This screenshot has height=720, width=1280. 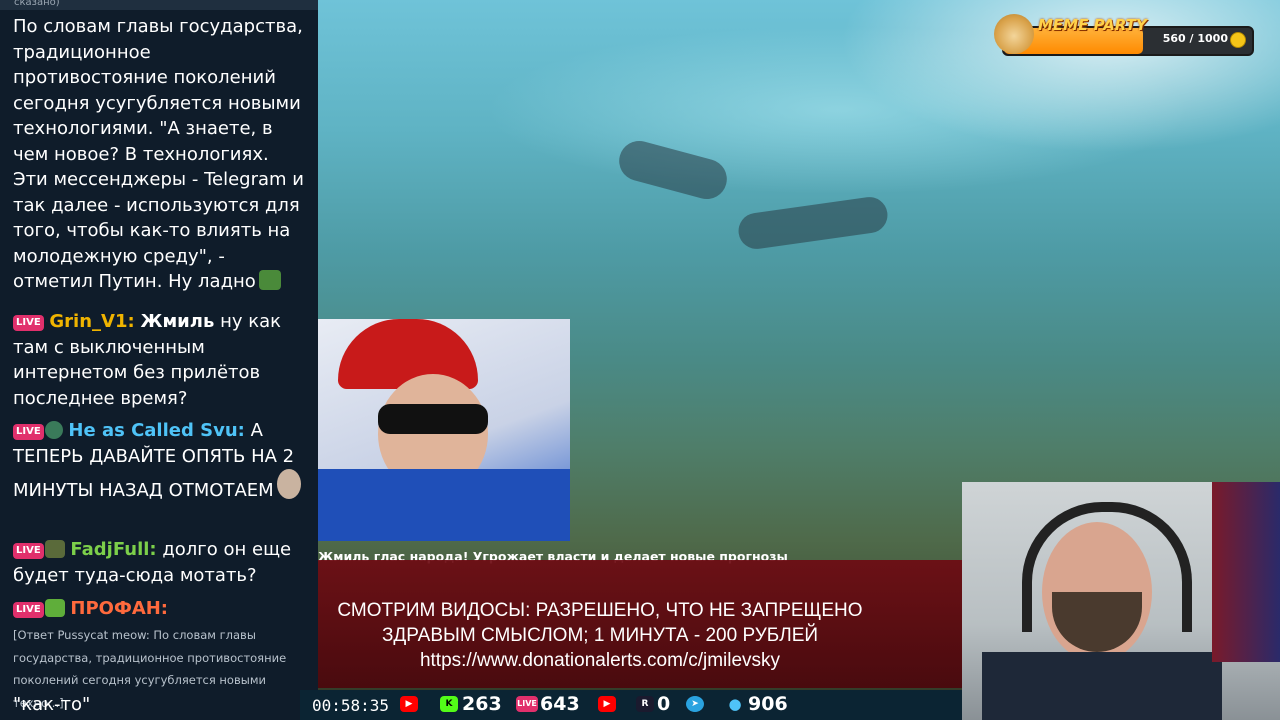 What do you see at coordinates (54, 549) in the screenshot?
I see `robot-emote-icon` at bounding box center [54, 549].